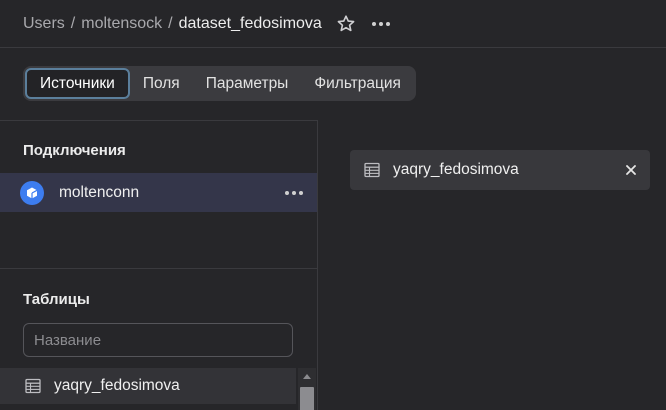 This screenshot has width=666, height=410. Describe the element at coordinates (161, 83) in the screenshot. I see `tab-fields: Поля` at that location.